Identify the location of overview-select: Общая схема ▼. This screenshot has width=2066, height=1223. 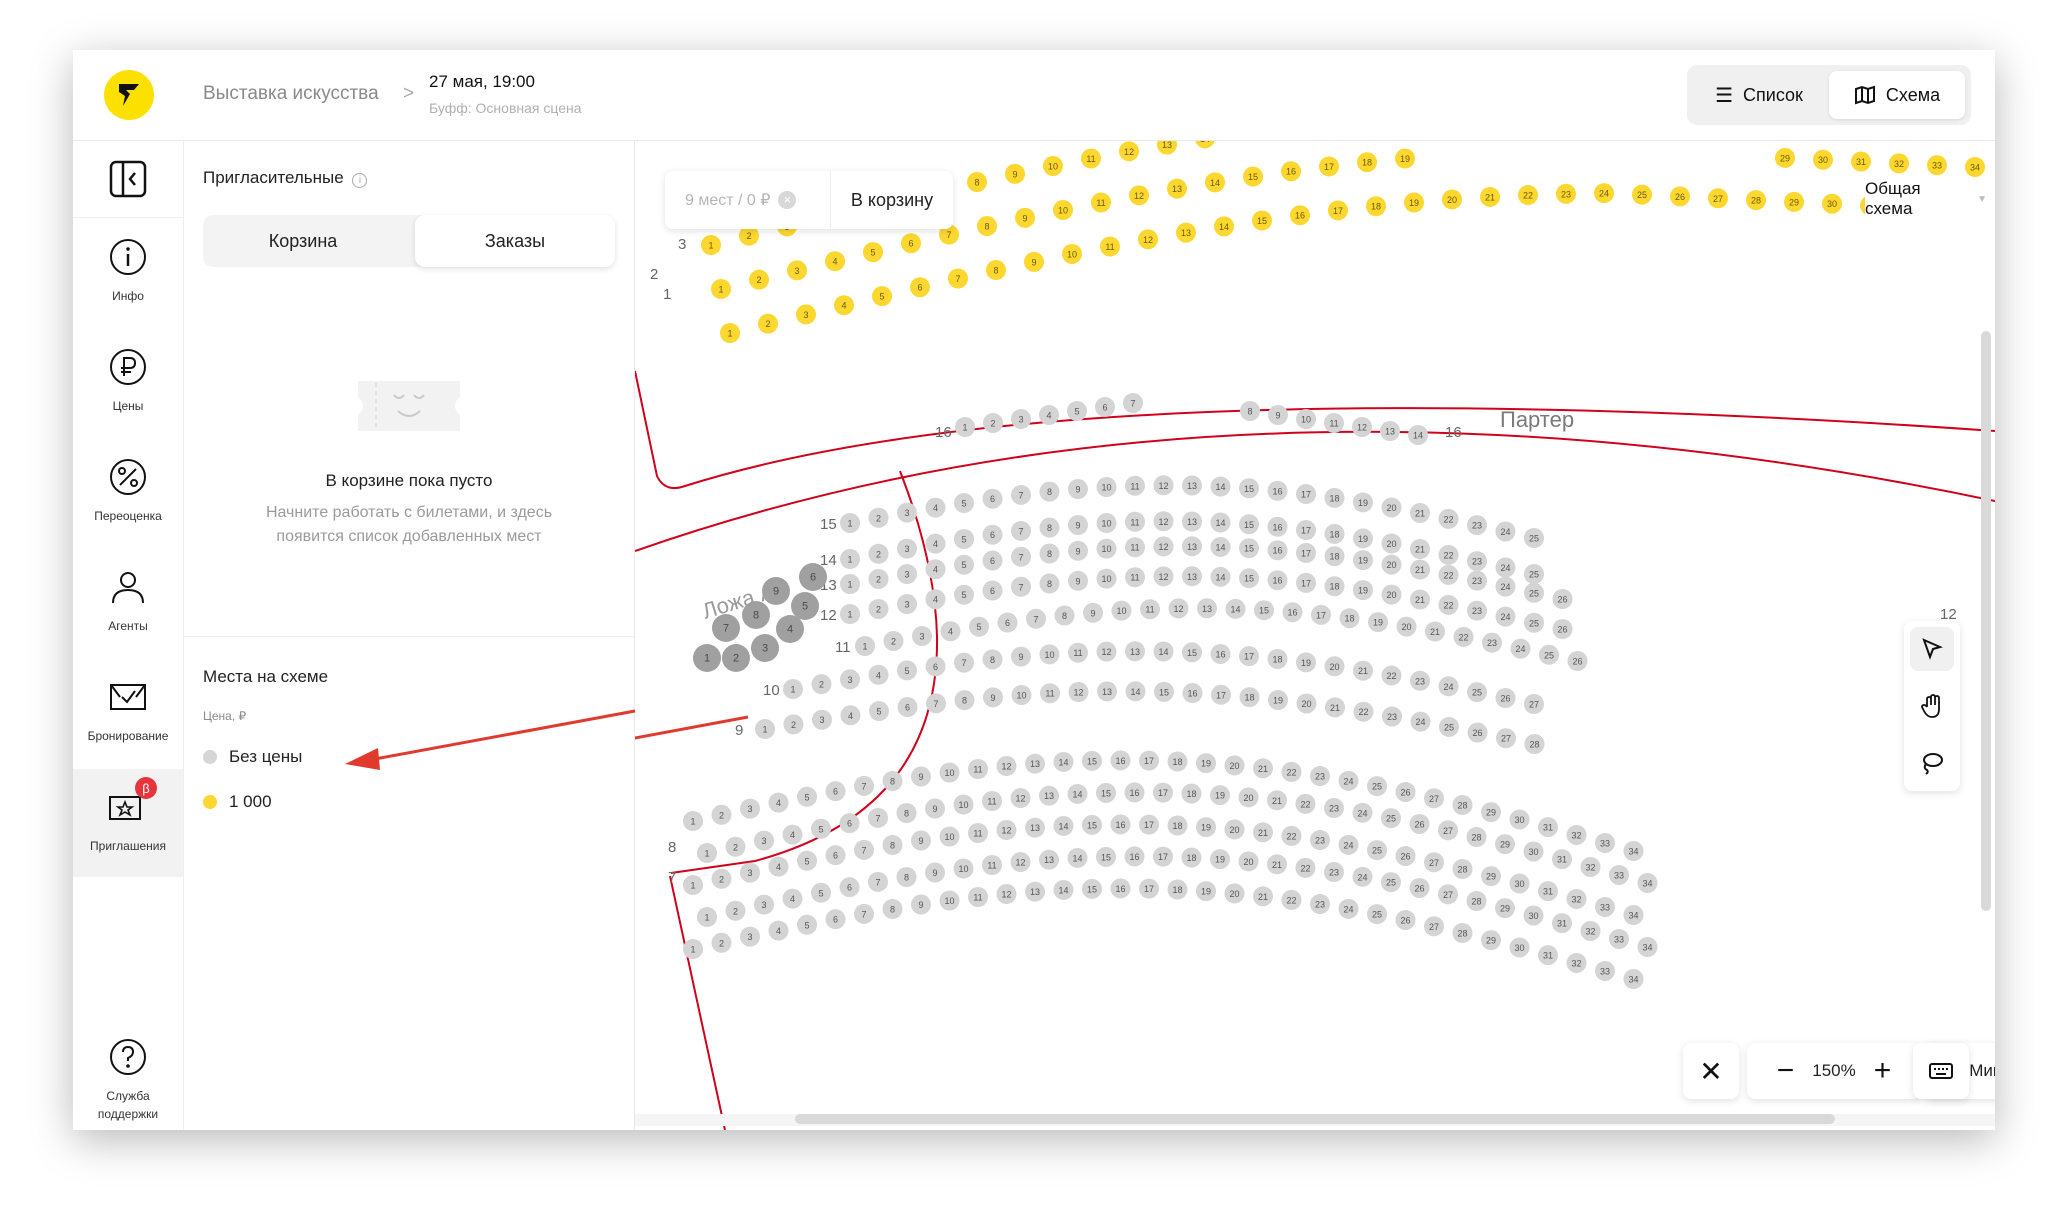
(1926, 199).